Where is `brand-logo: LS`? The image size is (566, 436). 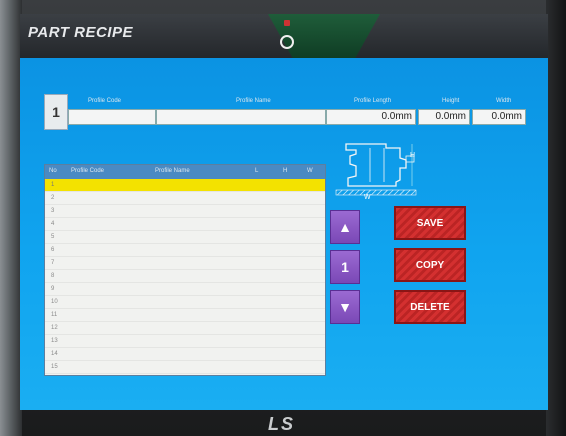
brand-logo: LS is located at coordinates (282, 424).